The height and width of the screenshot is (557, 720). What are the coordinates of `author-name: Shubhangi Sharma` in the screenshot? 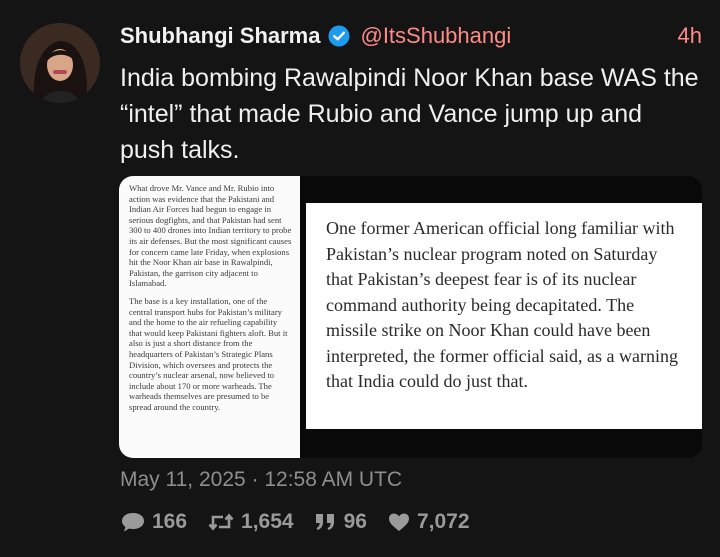 It's located at (220, 36).